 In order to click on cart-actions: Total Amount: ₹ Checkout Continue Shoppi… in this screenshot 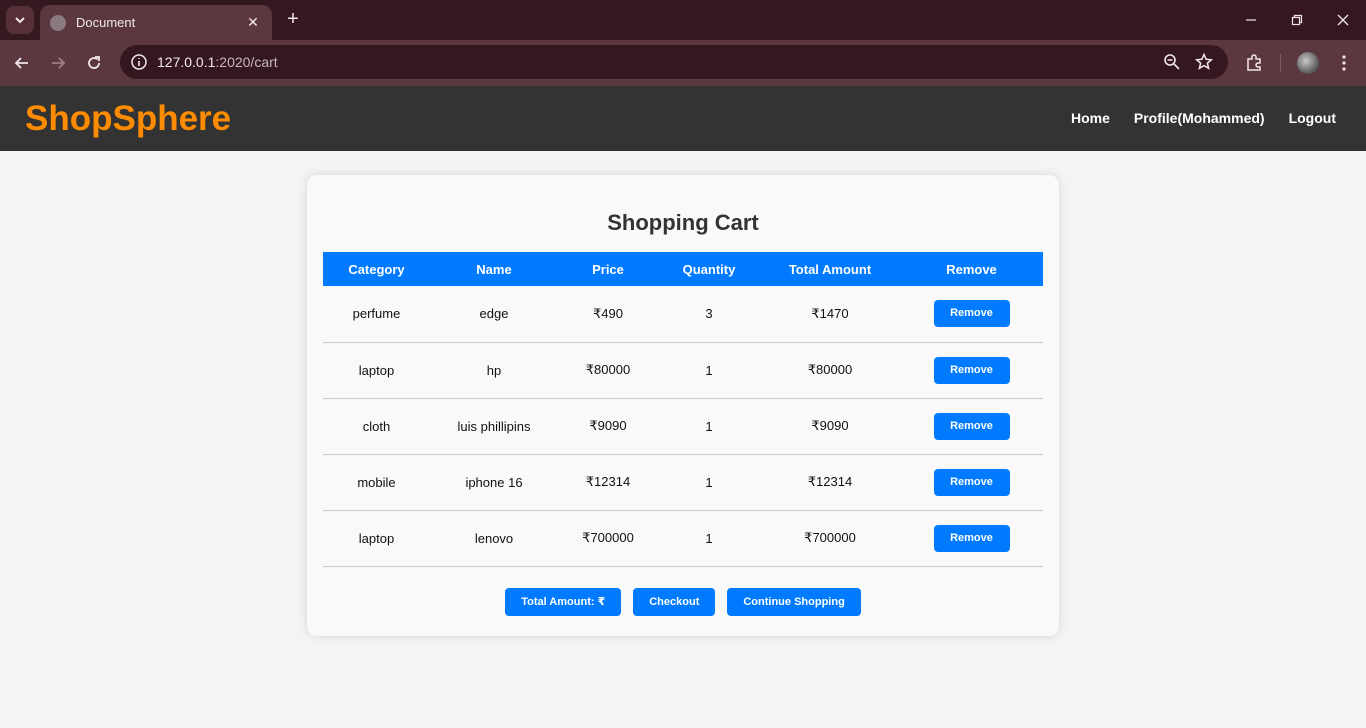, I will do `click(683, 602)`.